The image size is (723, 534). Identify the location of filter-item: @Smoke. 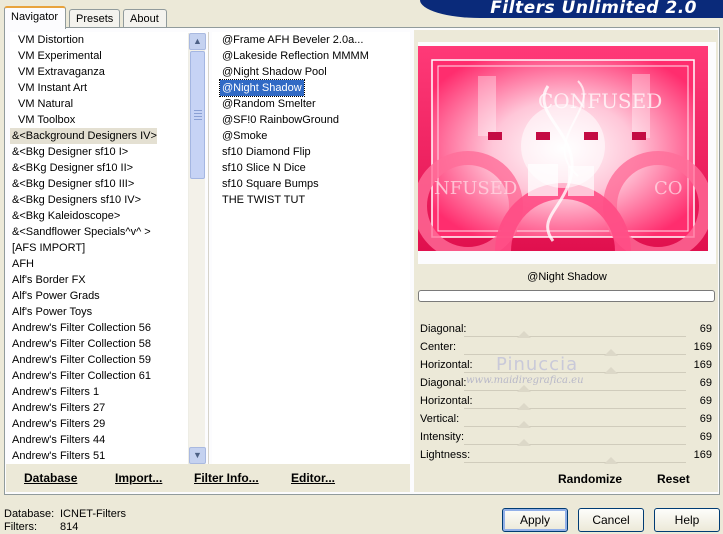
(244, 136).